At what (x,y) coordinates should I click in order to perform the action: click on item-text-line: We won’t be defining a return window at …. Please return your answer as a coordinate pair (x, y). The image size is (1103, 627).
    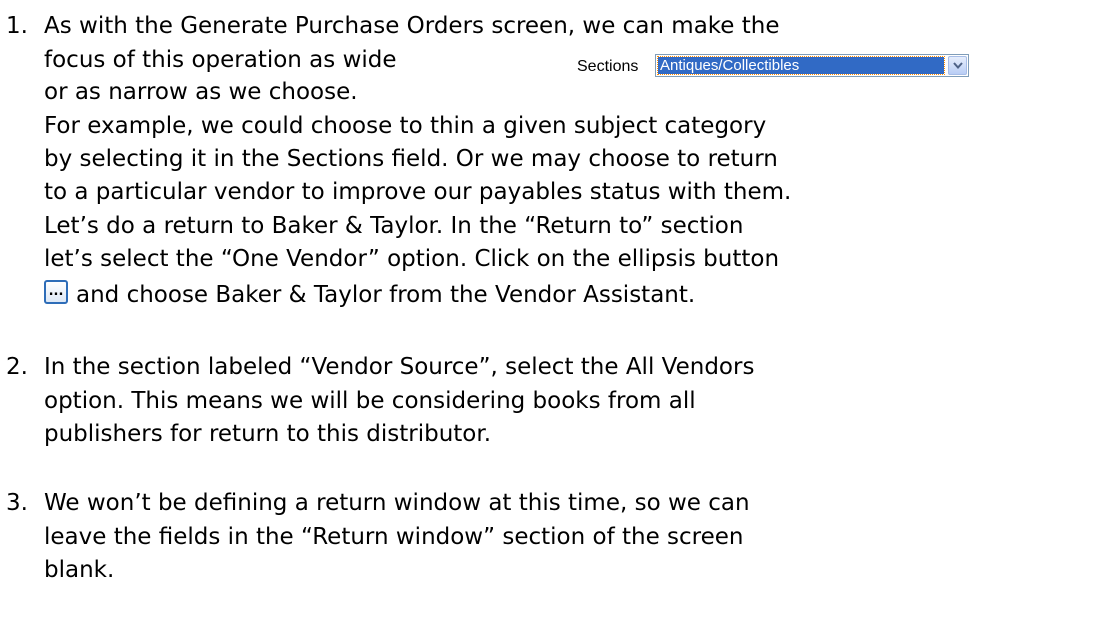
    Looking at the image, I should click on (397, 503).